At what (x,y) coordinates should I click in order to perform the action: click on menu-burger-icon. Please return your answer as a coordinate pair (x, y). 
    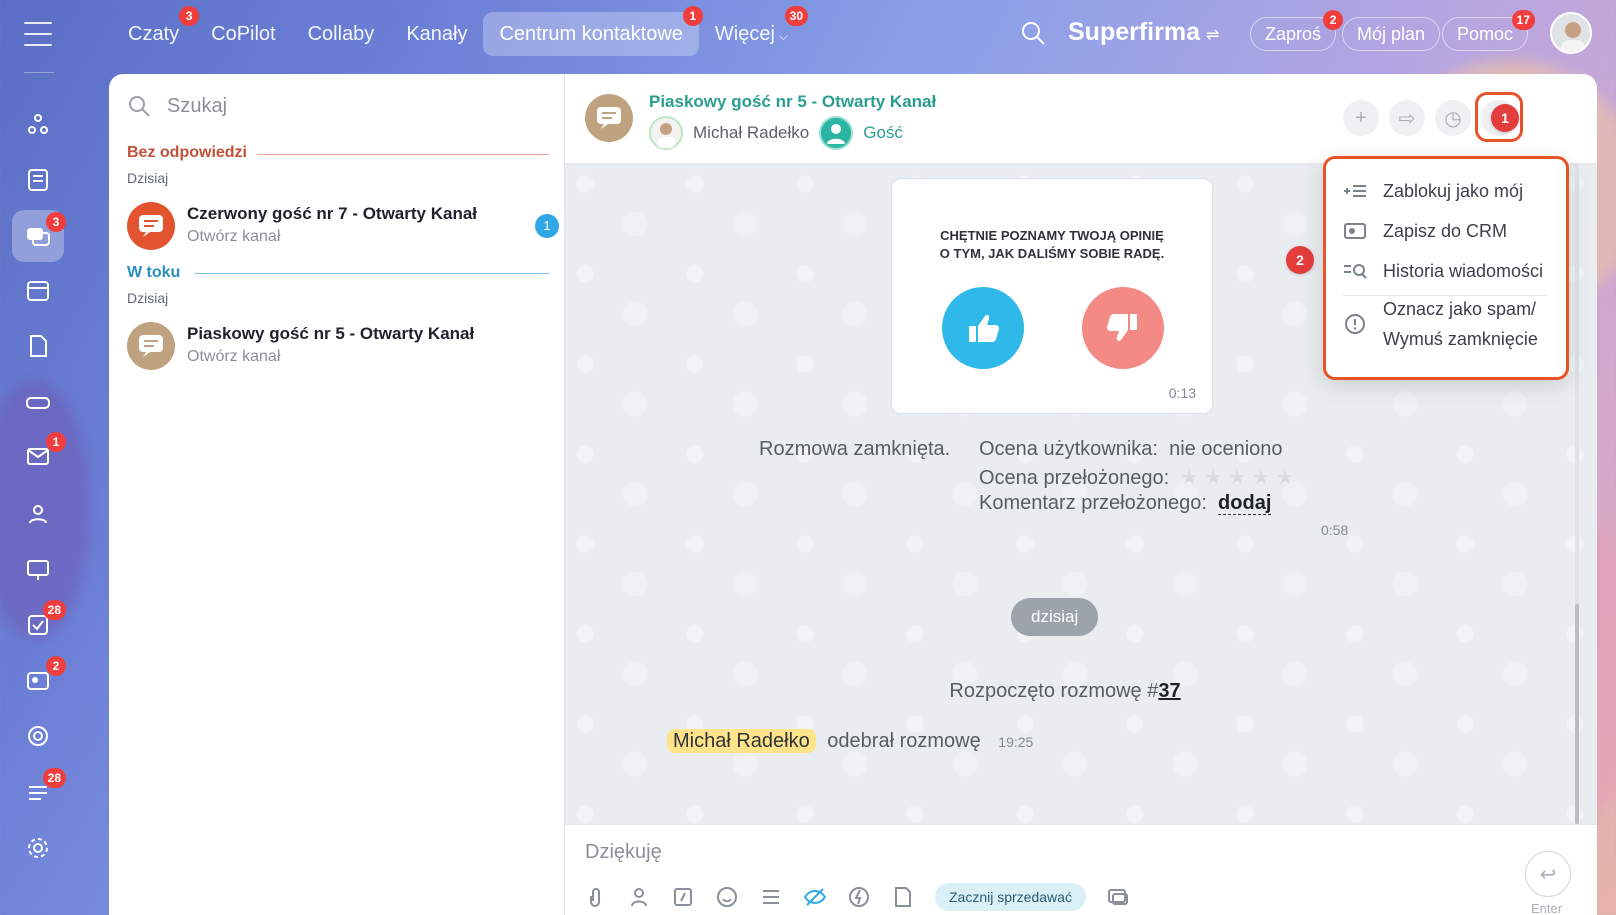
    Looking at the image, I should click on (38, 34).